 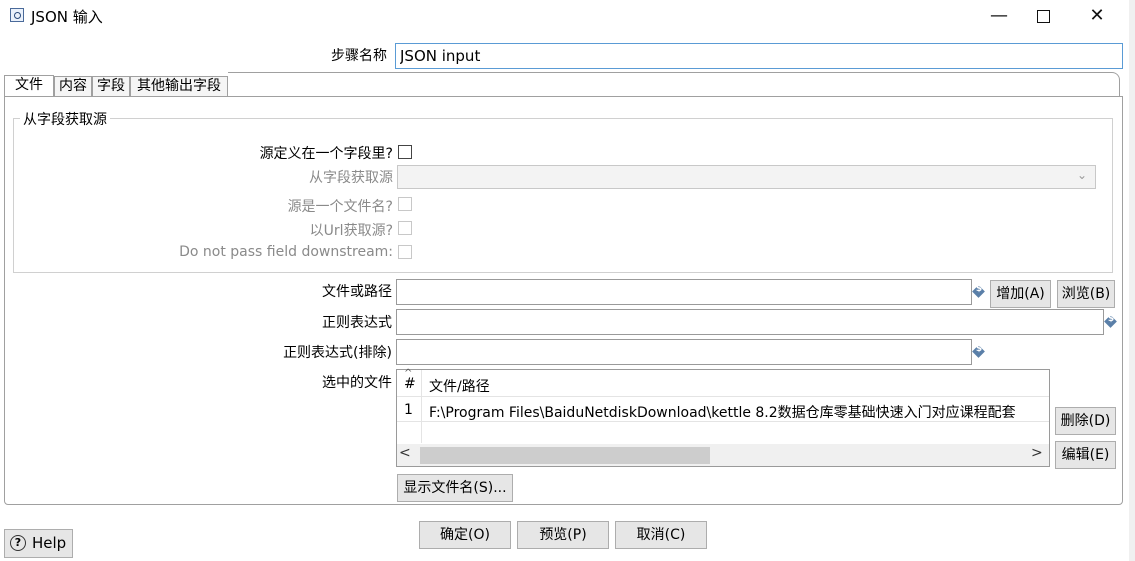 I want to click on chevron-down-icon: ⌄, so click(x=1082, y=175).